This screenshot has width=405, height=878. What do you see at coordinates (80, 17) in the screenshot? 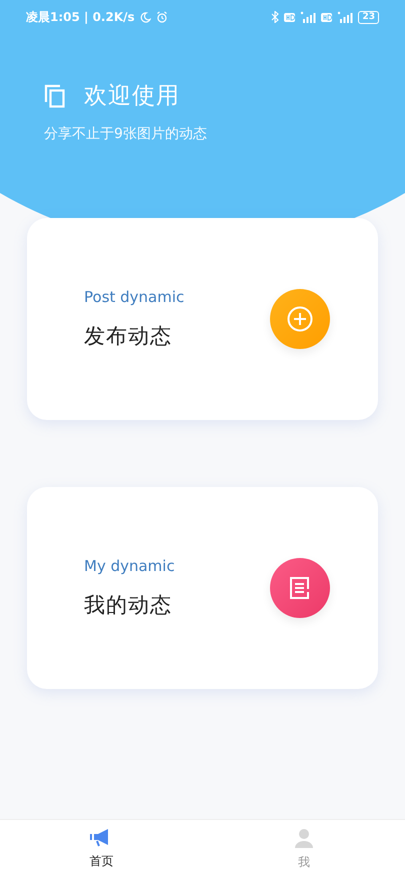
I see `status-time: 凌晨1:05 | 0.2K/s` at bounding box center [80, 17].